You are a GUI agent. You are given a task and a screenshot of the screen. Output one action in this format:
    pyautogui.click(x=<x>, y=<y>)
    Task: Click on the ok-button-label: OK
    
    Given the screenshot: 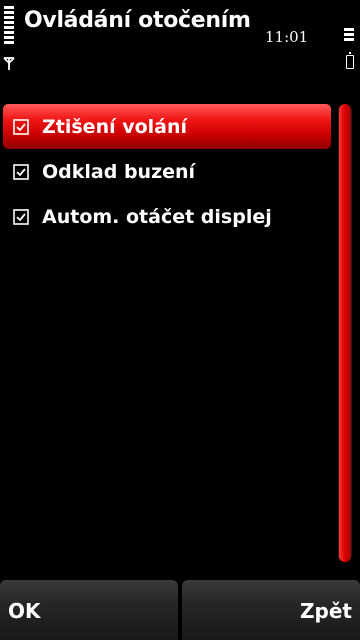 What is the action you would take?
    pyautogui.click(x=24, y=611)
    